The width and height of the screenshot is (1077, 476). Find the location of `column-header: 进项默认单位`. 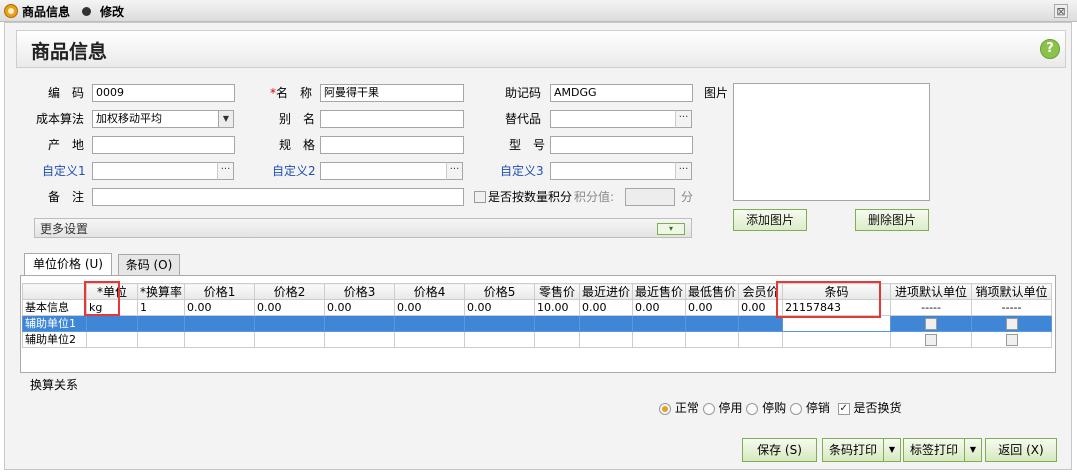

column-header: 进项默认单位 is located at coordinates (931, 291).